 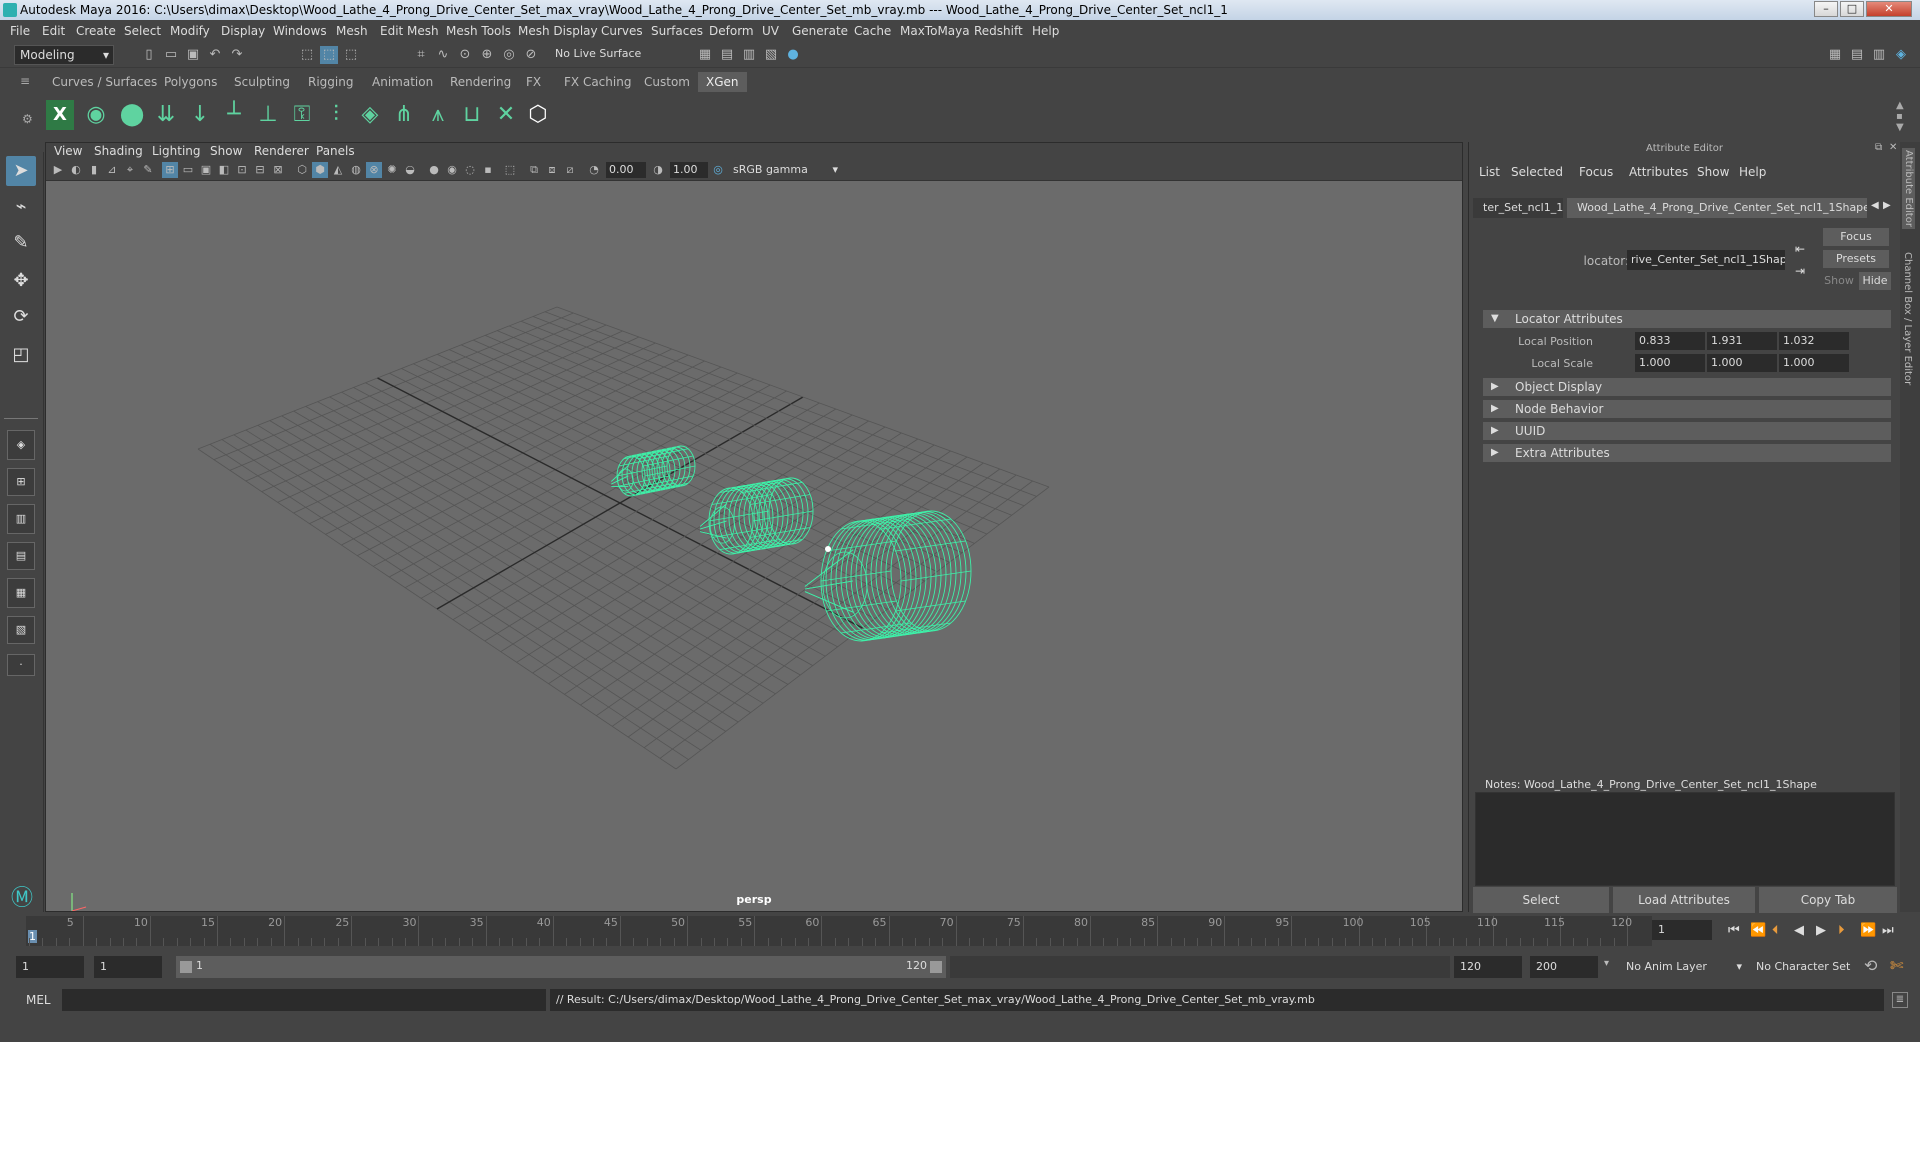 I want to click on menu-maxtomaya: MaxToMaya, so click(x=935, y=31).